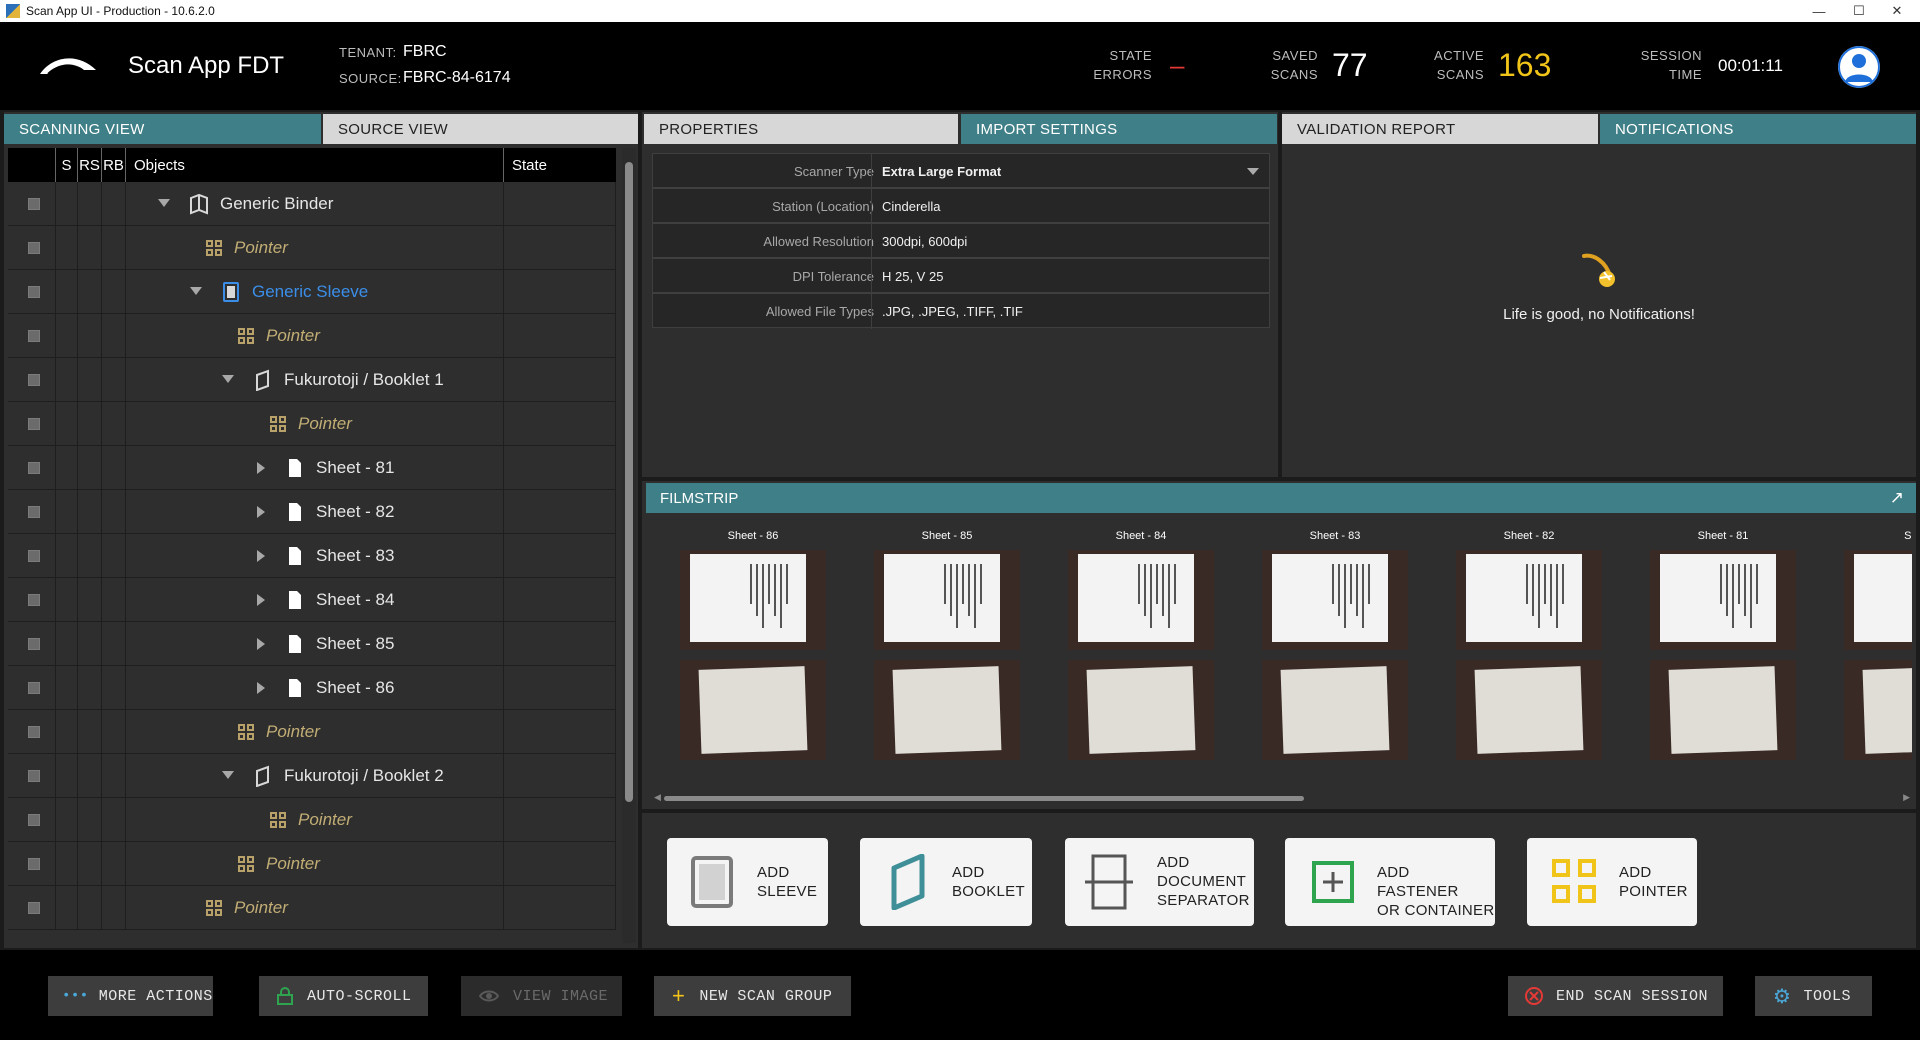 This screenshot has height=1040, width=1920. I want to click on tree-scrollbar, so click(629, 545).